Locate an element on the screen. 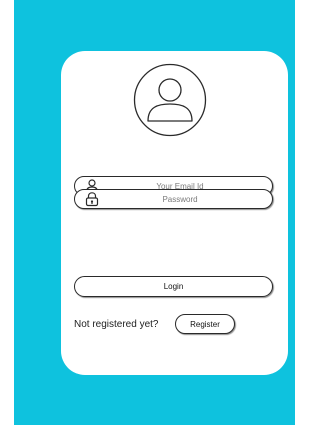  login-button: Login is located at coordinates (173, 286).